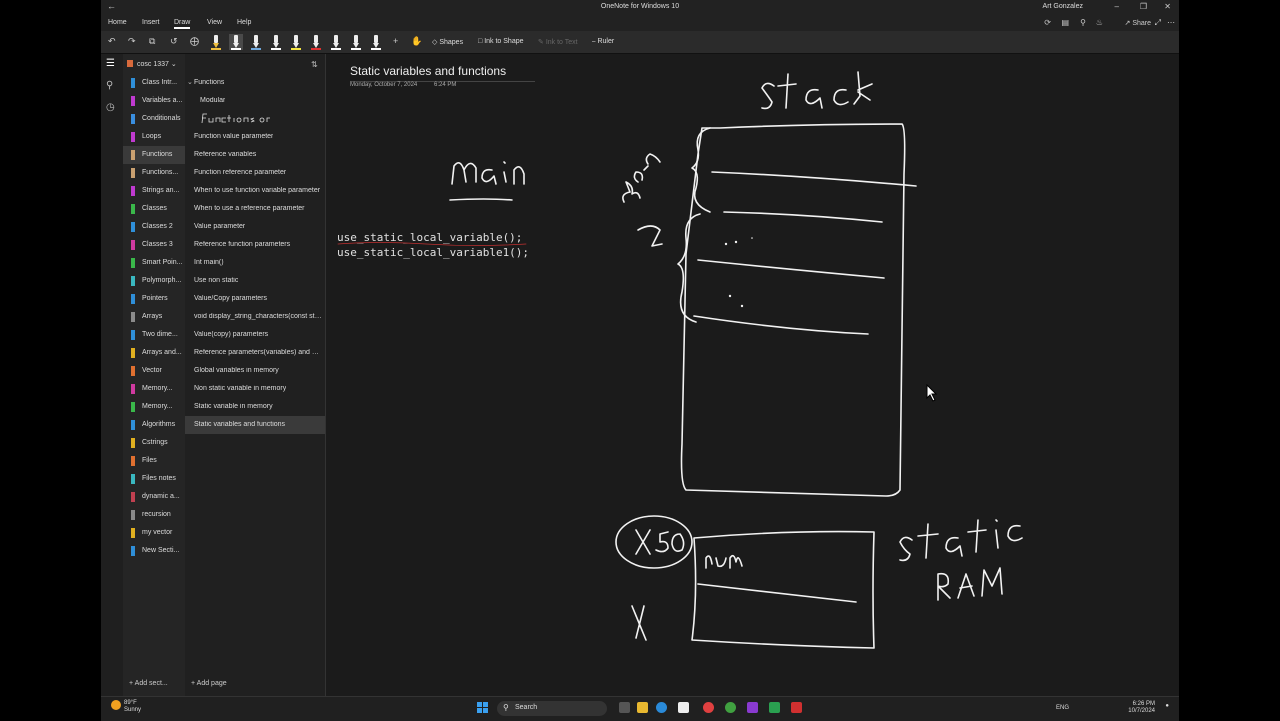 Image resolution: width=1280 pixels, height=721 pixels. What do you see at coordinates (126, 707) in the screenshot?
I see `weather-widget: 89°F Sunny` at bounding box center [126, 707].